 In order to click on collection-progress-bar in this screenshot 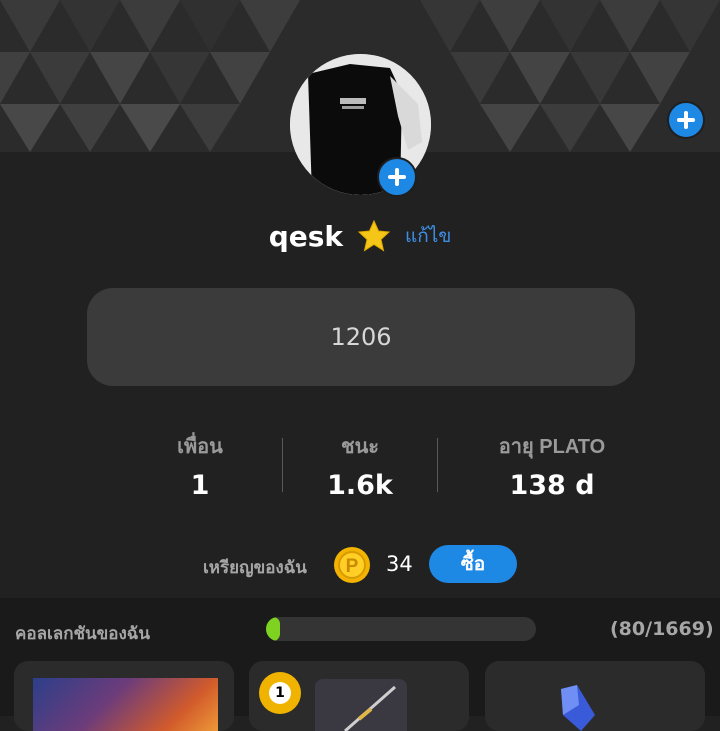, I will do `click(401, 629)`.